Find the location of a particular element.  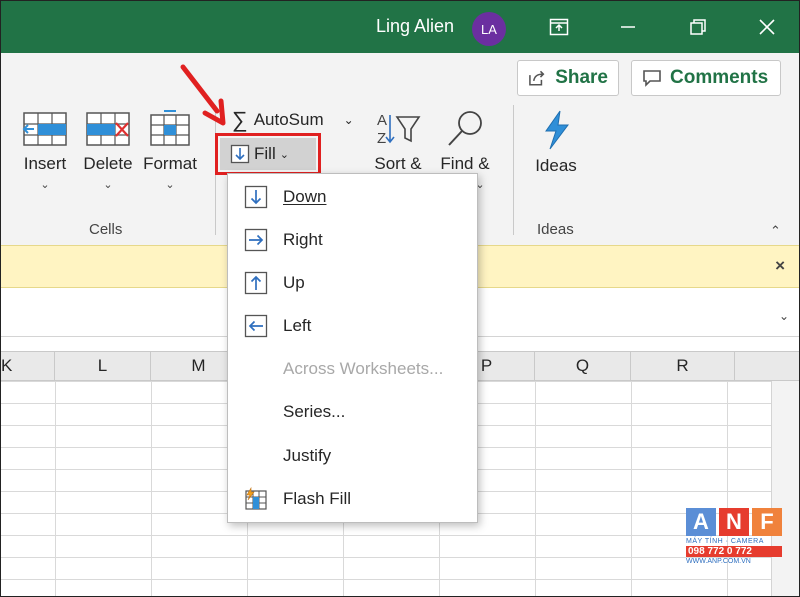

lightning-icon is located at coordinates (557, 130).